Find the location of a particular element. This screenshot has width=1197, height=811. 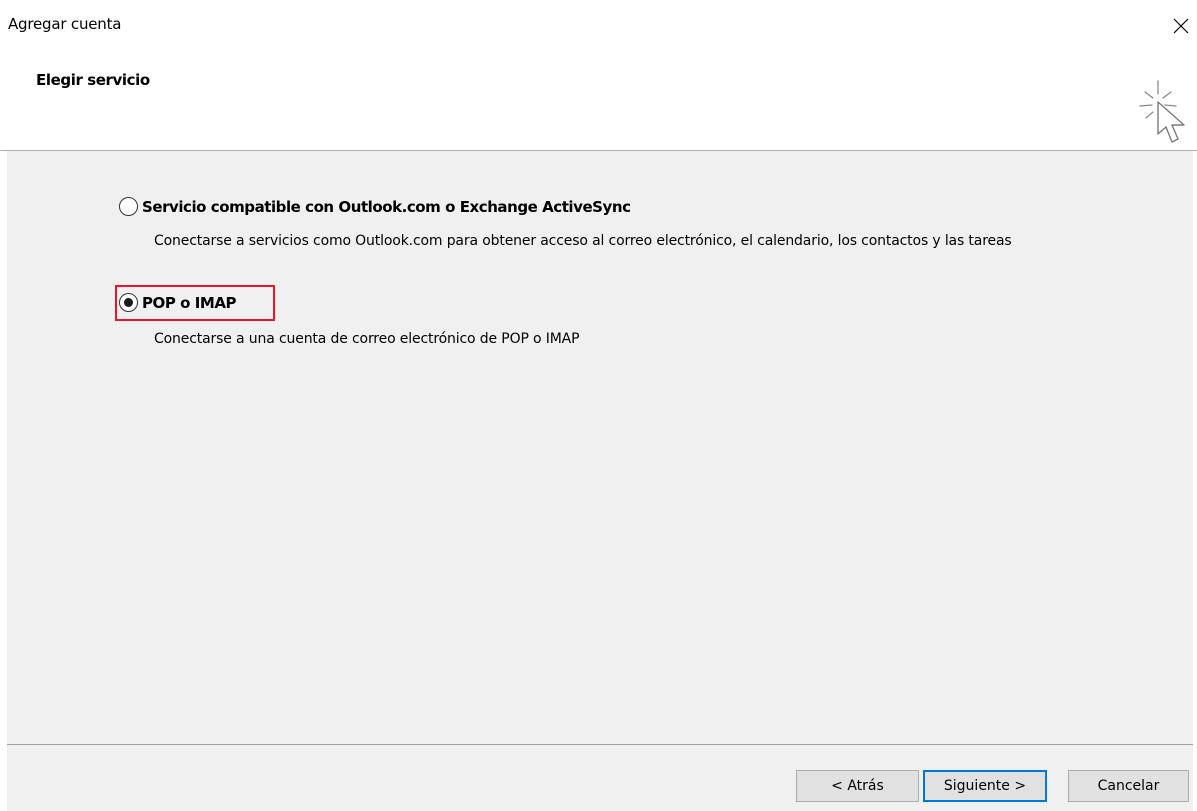

back-button: < Atrás is located at coordinates (857, 786).